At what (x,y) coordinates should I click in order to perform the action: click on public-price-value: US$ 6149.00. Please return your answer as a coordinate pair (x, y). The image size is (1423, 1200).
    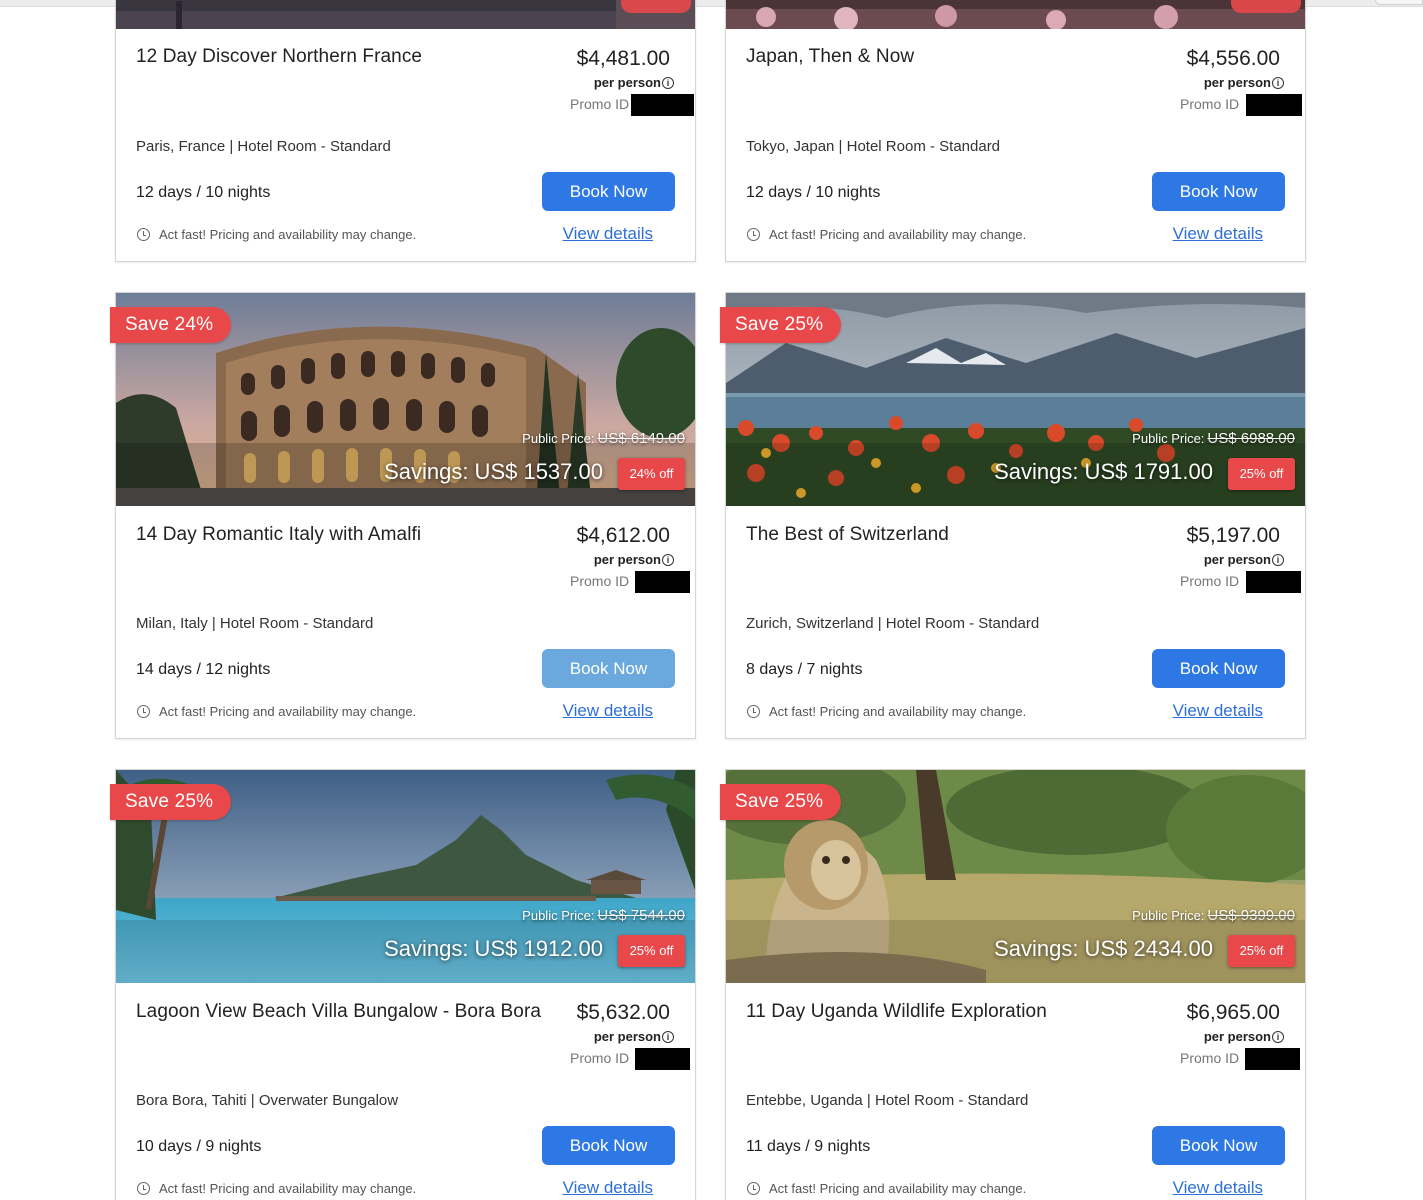
    Looking at the image, I should click on (641, 438).